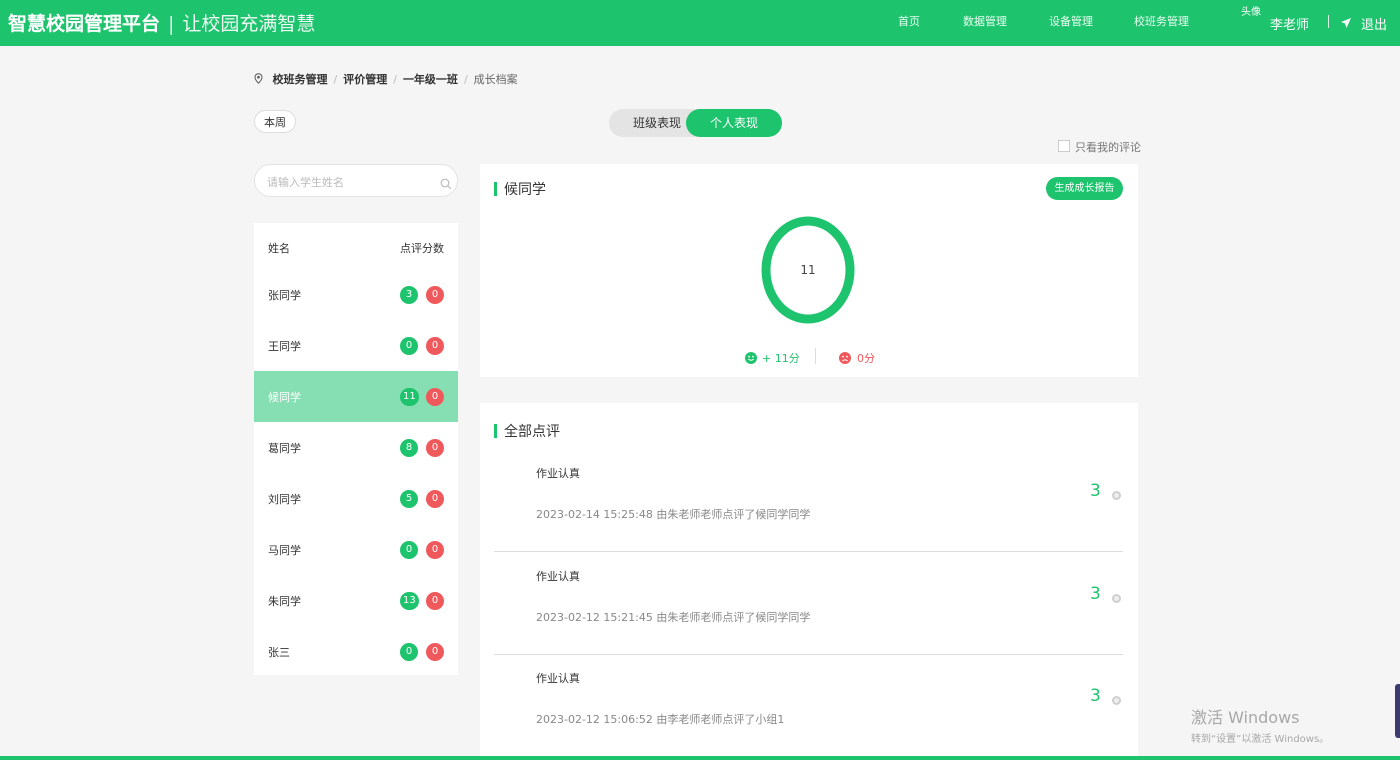 This screenshot has width=1400, height=760. I want to click on search-icon, so click(446, 184).